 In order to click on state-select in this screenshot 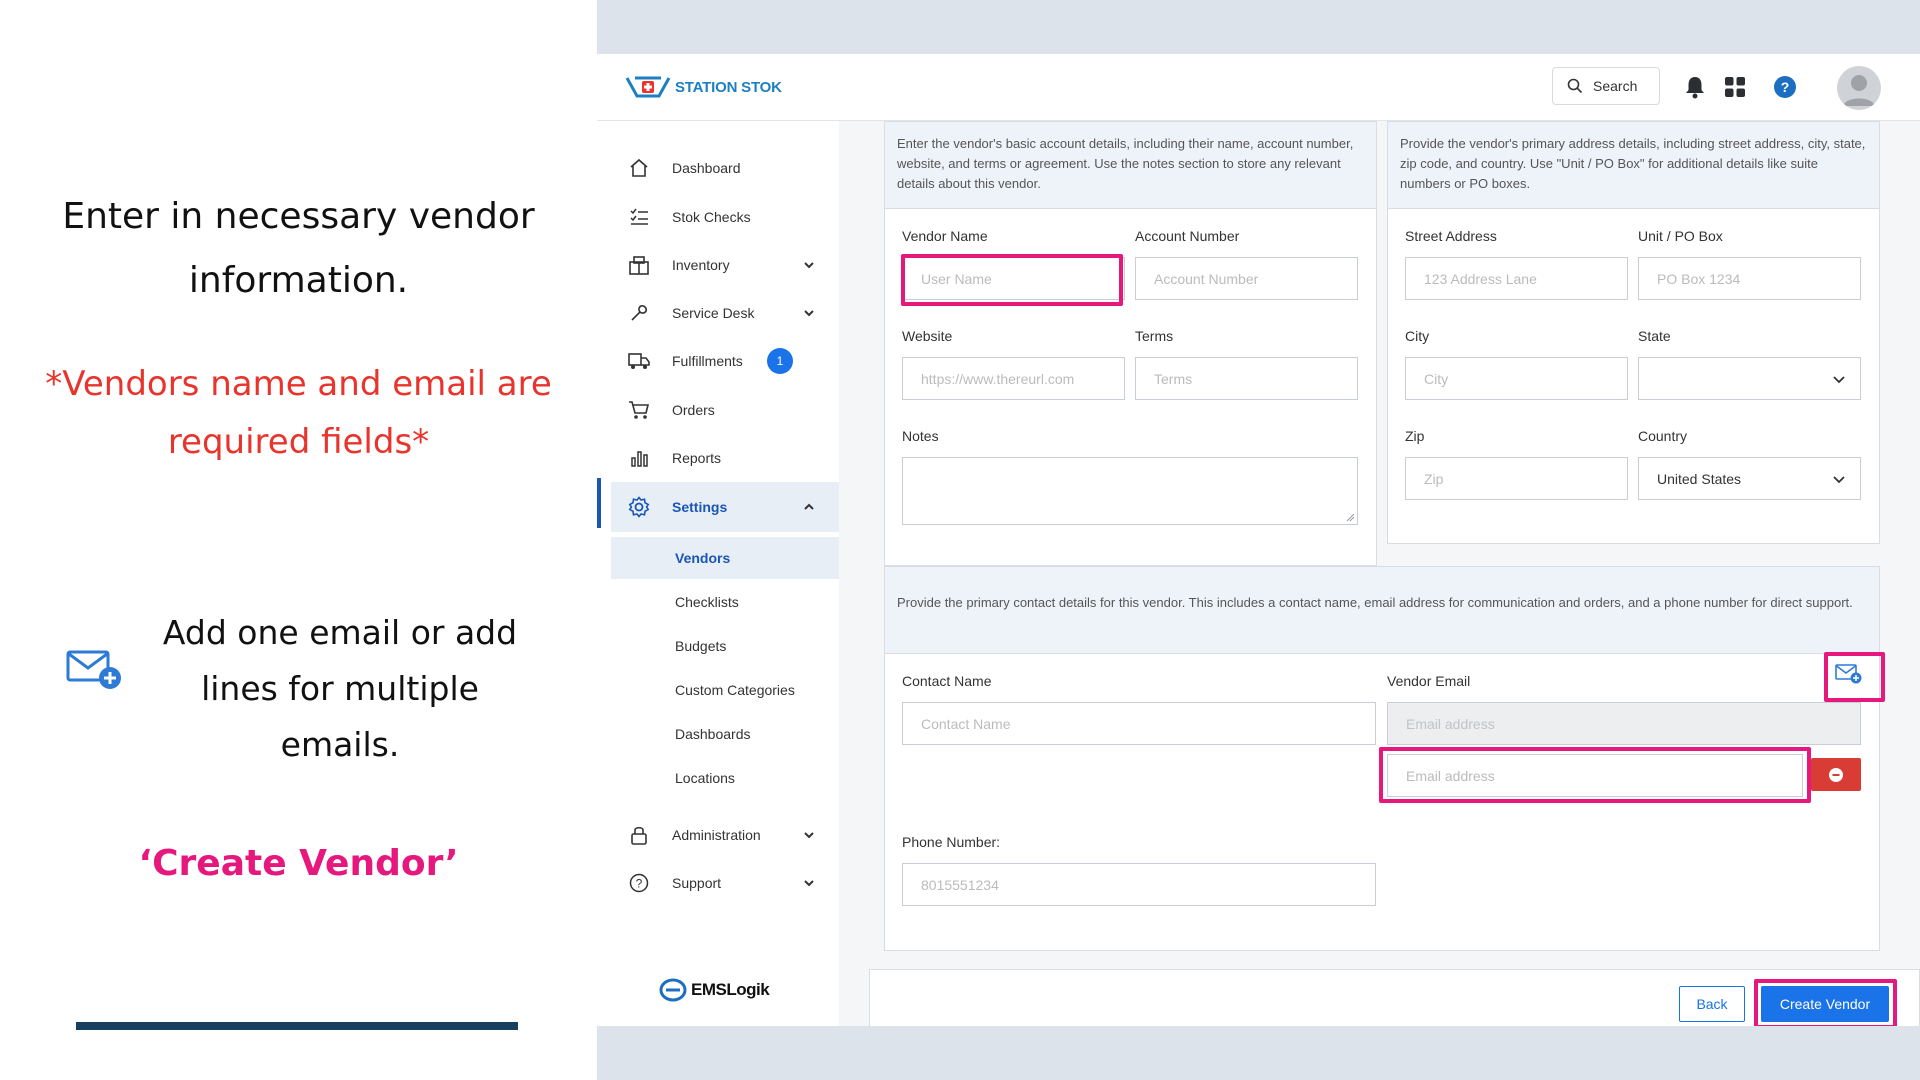, I will do `click(1749, 378)`.